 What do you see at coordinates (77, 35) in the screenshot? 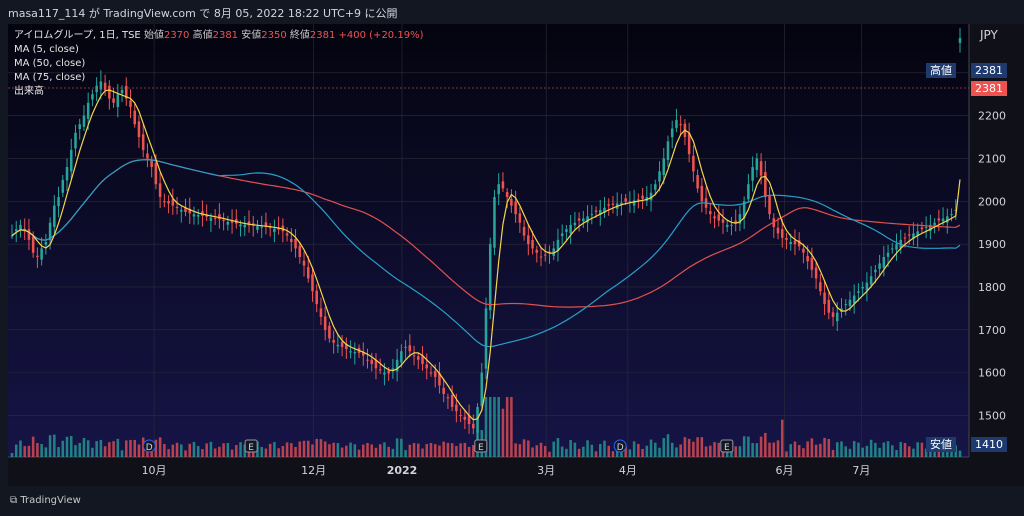
I see `symbol-name: アイロムグループ, 1日, TSE` at bounding box center [77, 35].